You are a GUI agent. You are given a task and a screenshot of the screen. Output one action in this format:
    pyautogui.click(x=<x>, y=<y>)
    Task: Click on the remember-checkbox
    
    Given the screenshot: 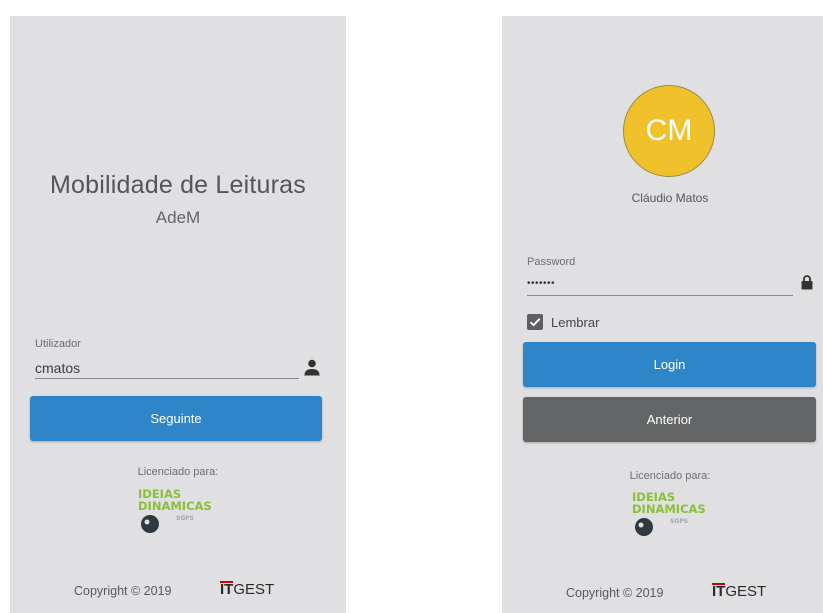 What is the action you would take?
    pyautogui.click(x=535, y=322)
    